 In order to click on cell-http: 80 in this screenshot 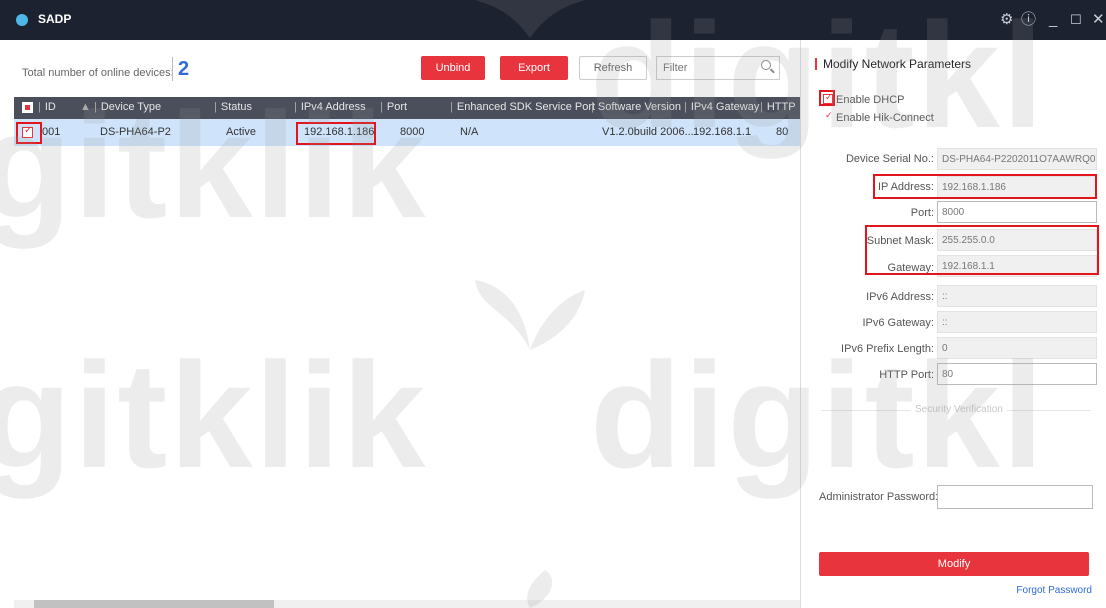, I will do `click(782, 132)`.